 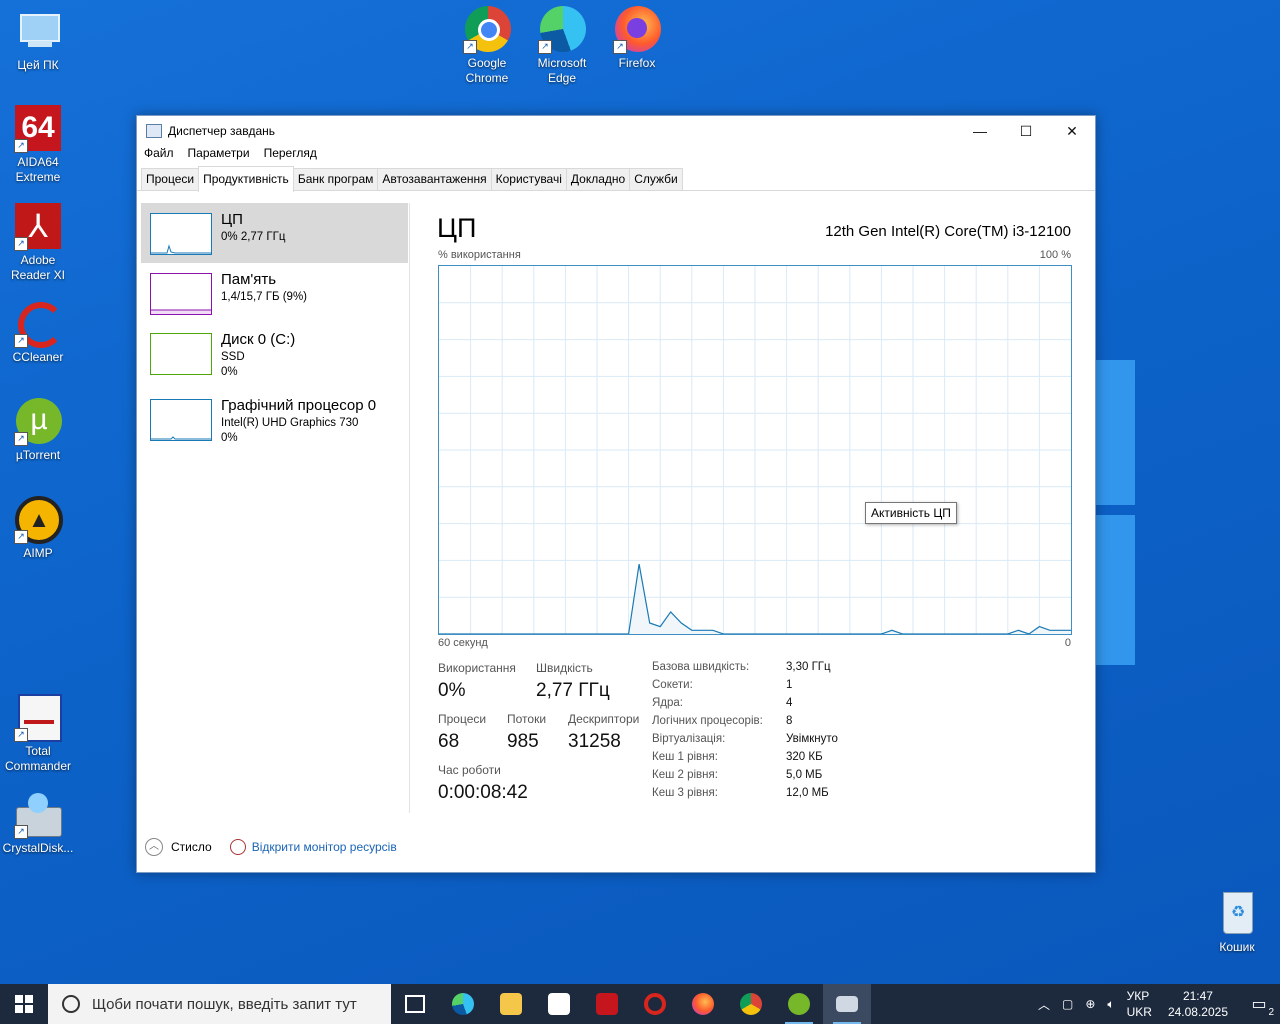 What do you see at coordinates (38, 40) in the screenshot?
I see `desktop-icon-this-pc: Цей ПК` at bounding box center [38, 40].